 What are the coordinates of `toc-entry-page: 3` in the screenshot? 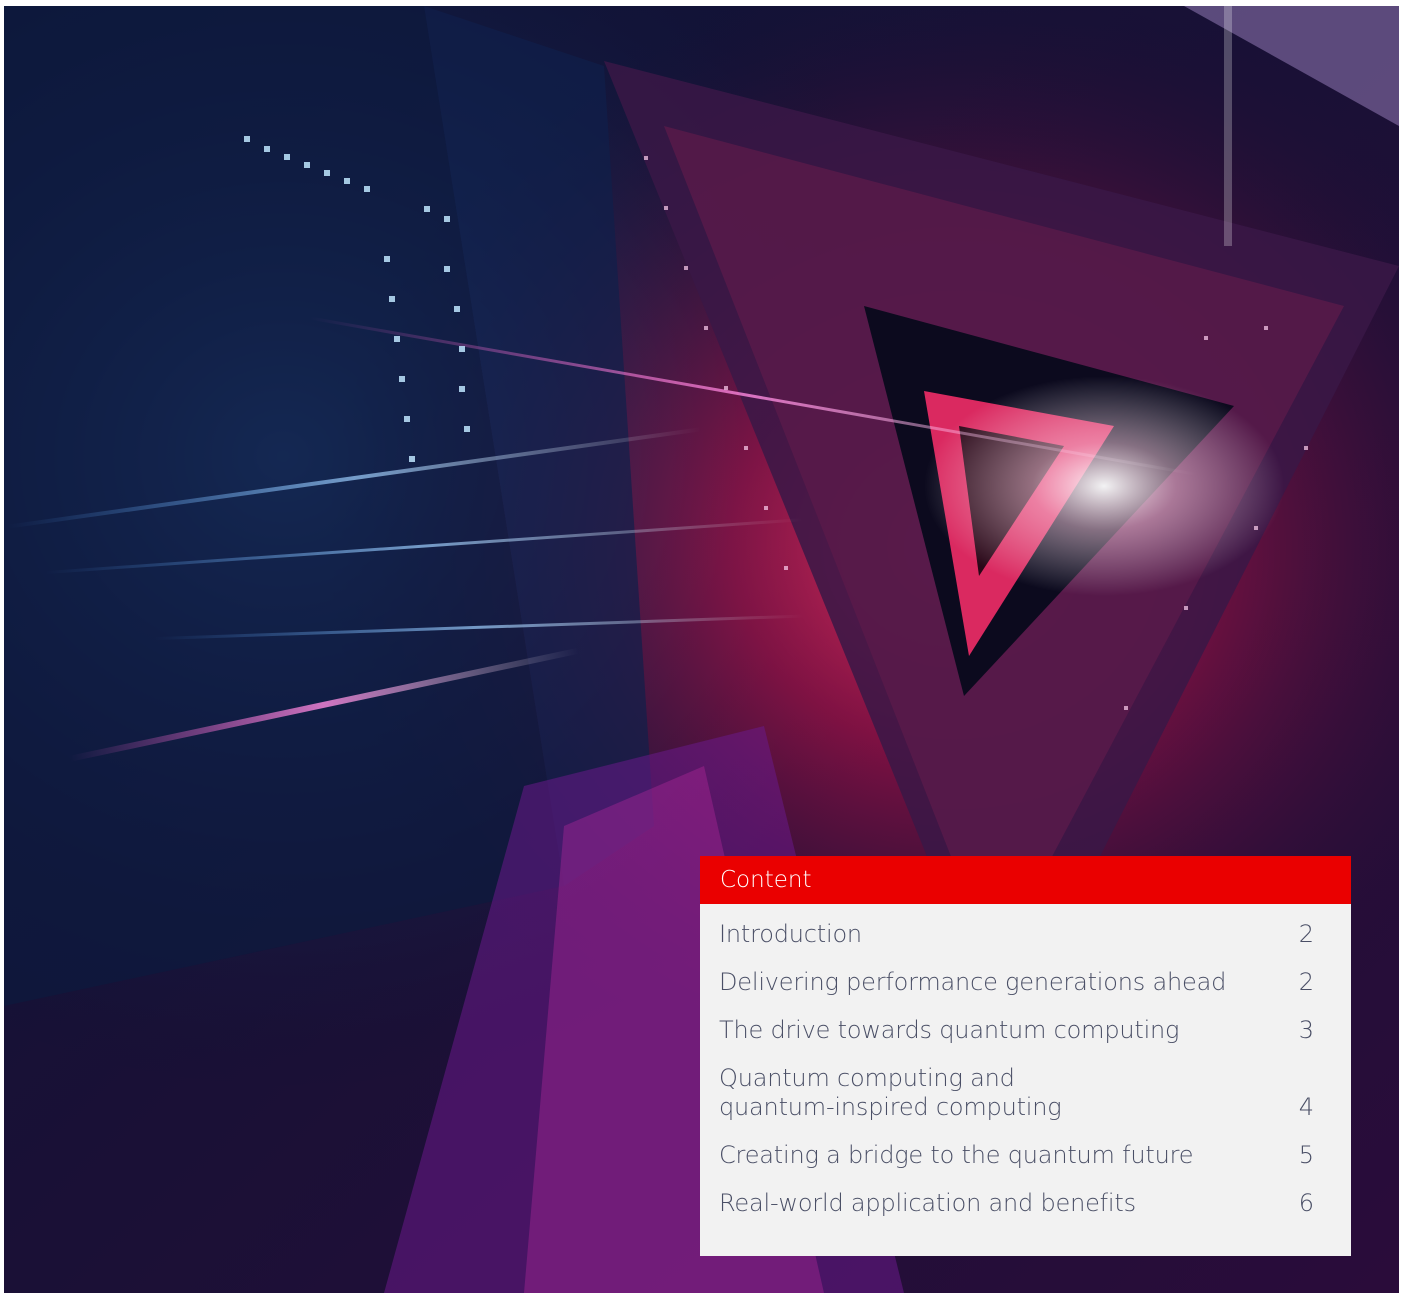 It's located at (1306, 1030).